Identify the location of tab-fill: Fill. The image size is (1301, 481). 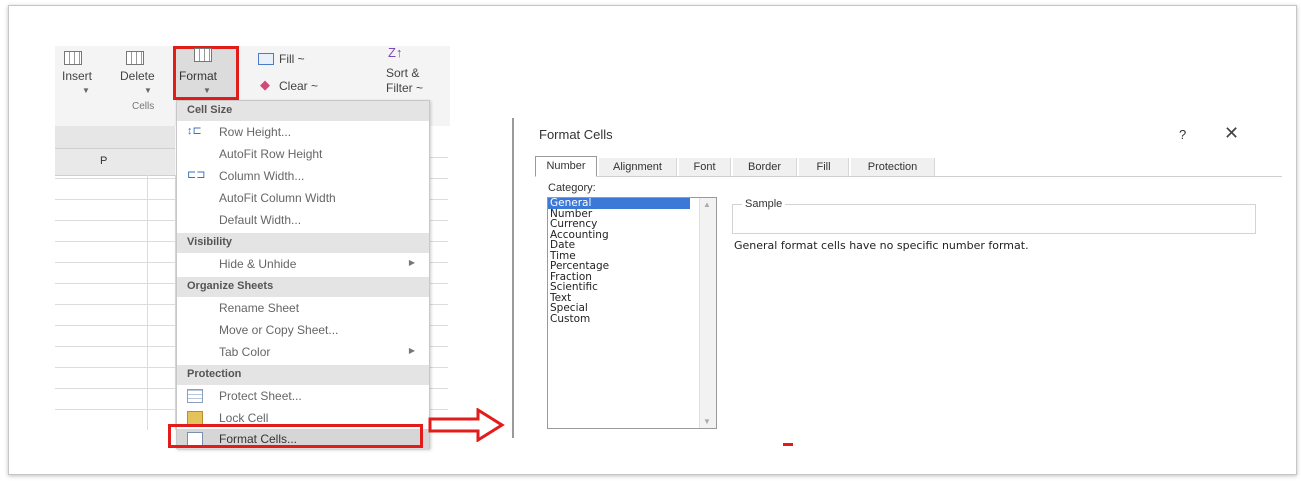
(824, 167).